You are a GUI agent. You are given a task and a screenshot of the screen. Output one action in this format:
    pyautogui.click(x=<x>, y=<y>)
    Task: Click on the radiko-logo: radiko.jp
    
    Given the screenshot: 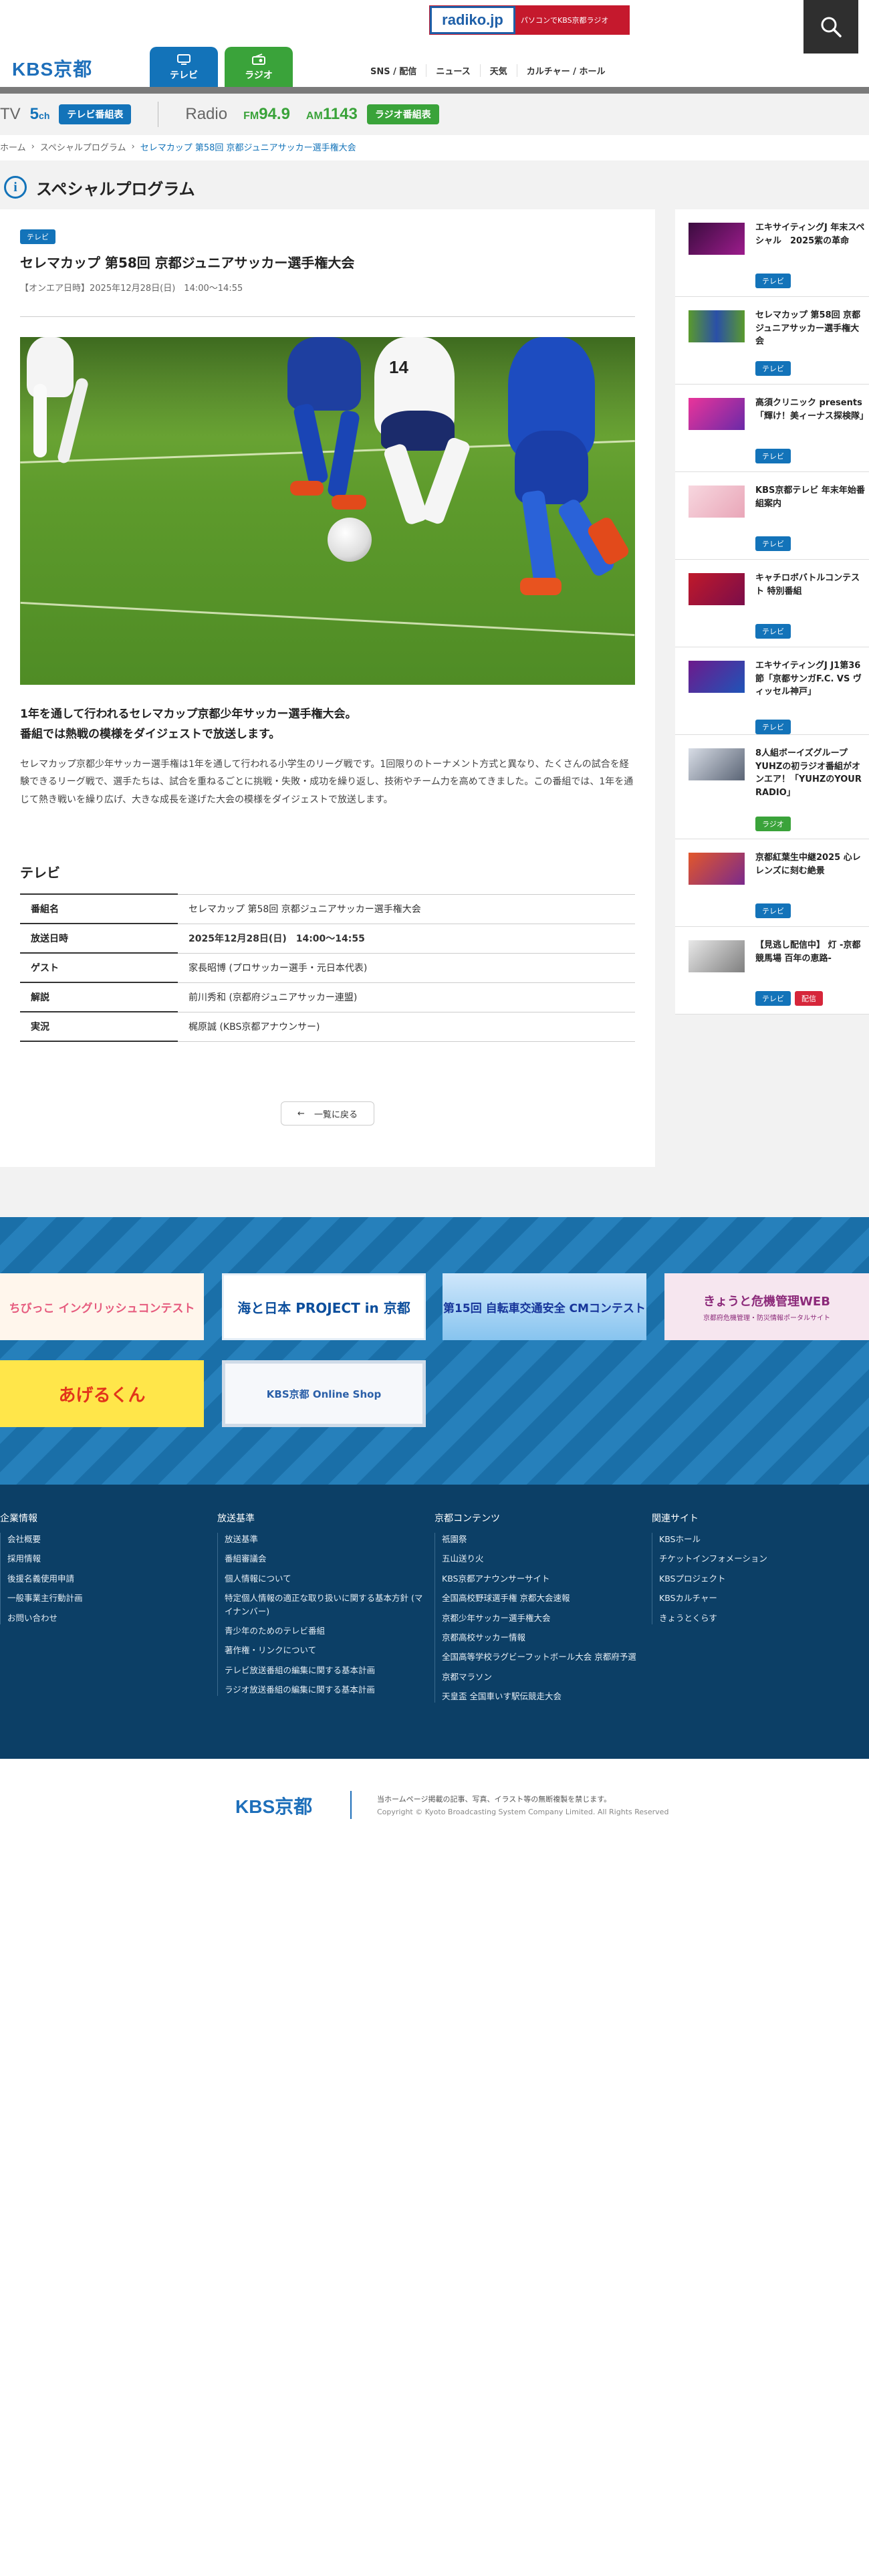 What is the action you would take?
    pyautogui.click(x=472, y=20)
    